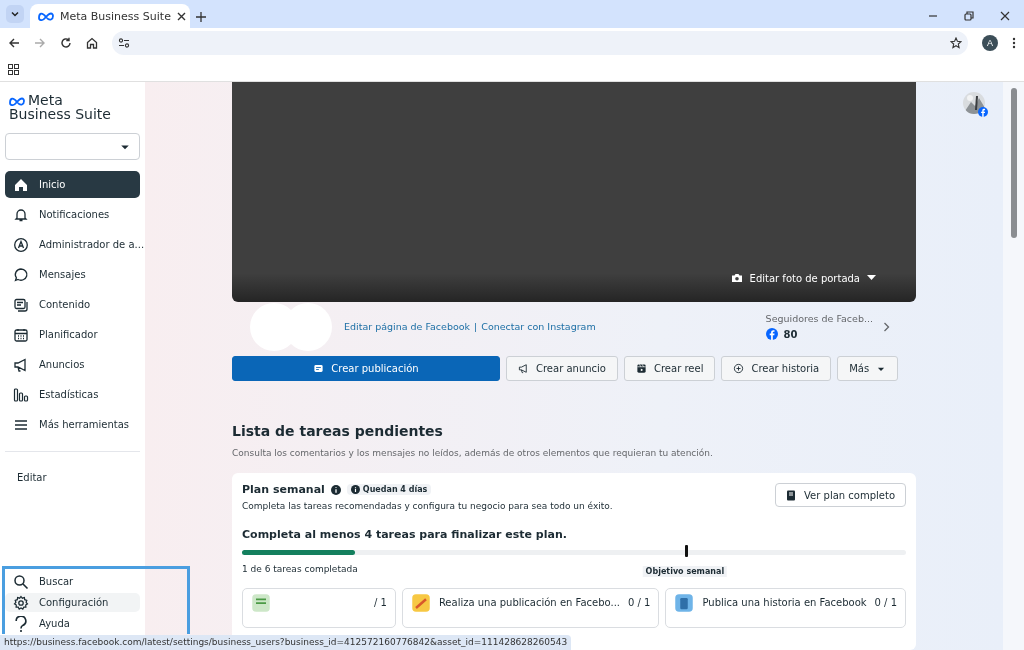 The image size is (1024, 650). What do you see at coordinates (21, 274) in the screenshot?
I see `chat-bubble-icon` at bounding box center [21, 274].